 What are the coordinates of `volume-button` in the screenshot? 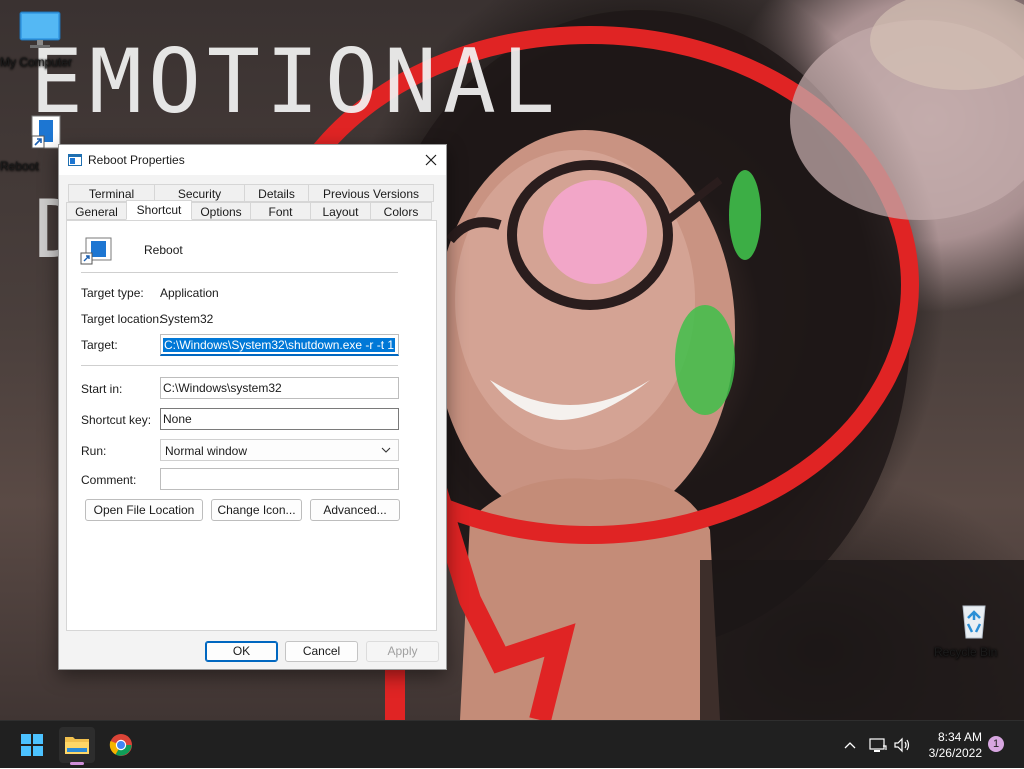 It's located at (902, 745).